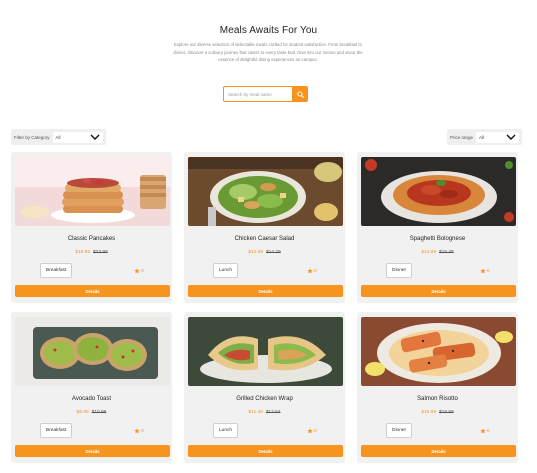 This screenshot has height=473, width=537. What do you see at coordinates (92, 351) in the screenshot?
I see `meal-image-avocado-toast` at bounding box center [92, 351].